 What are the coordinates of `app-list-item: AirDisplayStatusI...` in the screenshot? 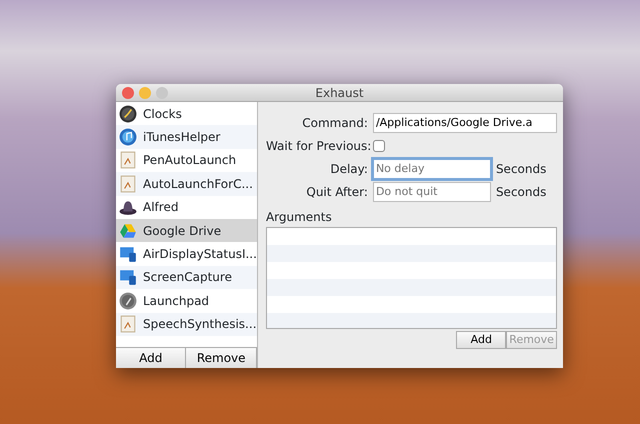 It's located at (186, 254).